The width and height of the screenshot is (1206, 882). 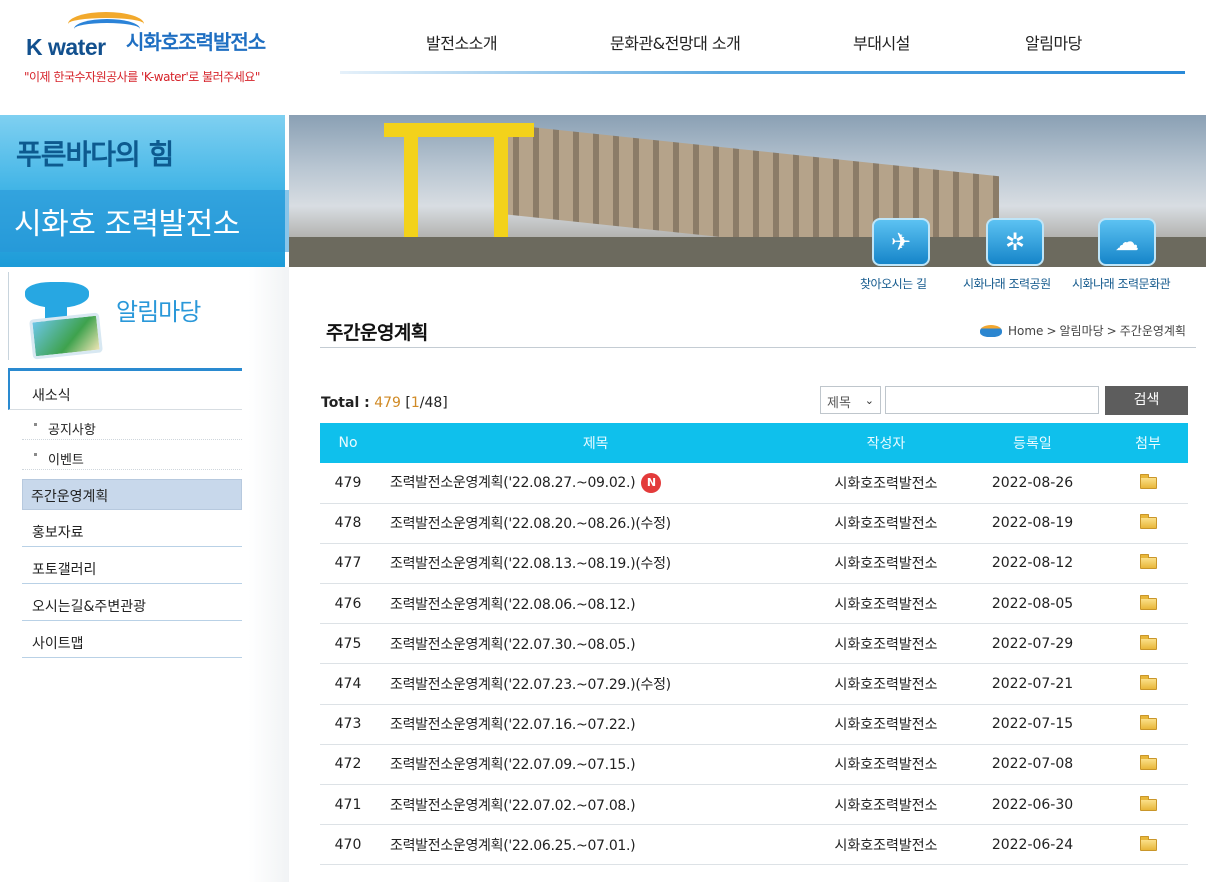 What do you see at coordinates (125, 389) in the screenshot?
I see `sidebar-item-news: 새소식` at bounding box center [125, 389].